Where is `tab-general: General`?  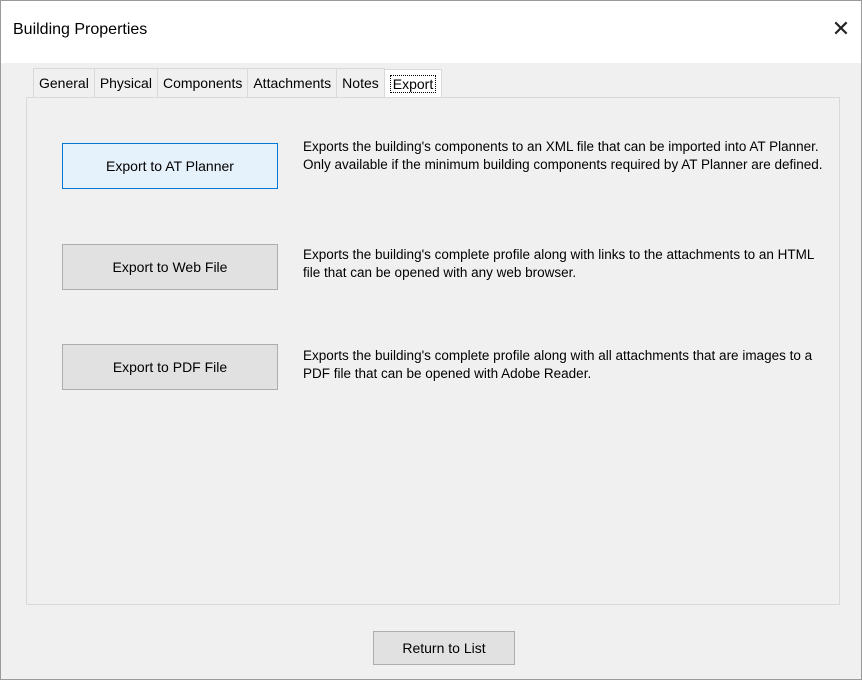
tab-general: General is located at coordinates (64, 82).